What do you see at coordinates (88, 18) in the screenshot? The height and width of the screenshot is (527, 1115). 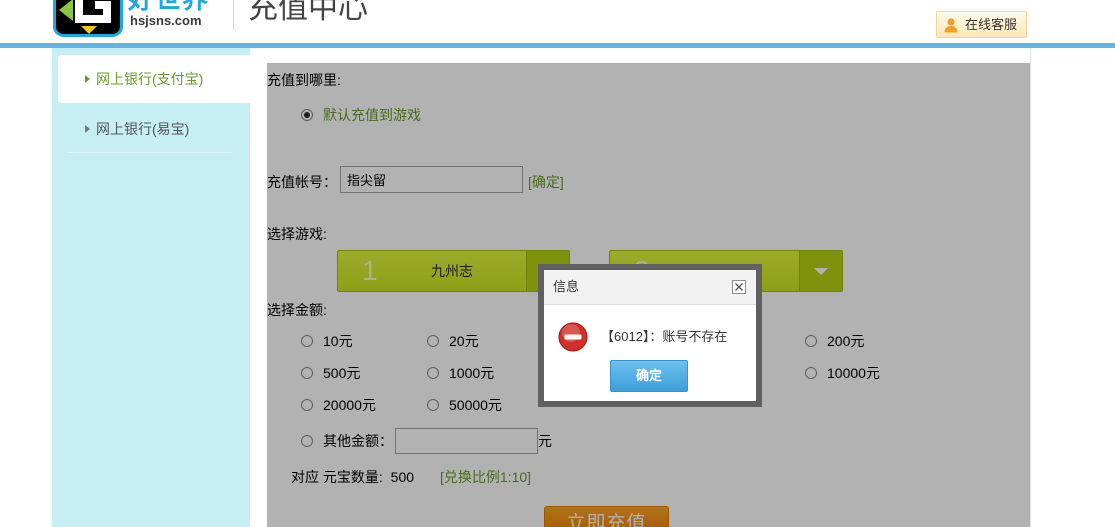 I see `logo-mark-icon` at bounding box center [88, 18].